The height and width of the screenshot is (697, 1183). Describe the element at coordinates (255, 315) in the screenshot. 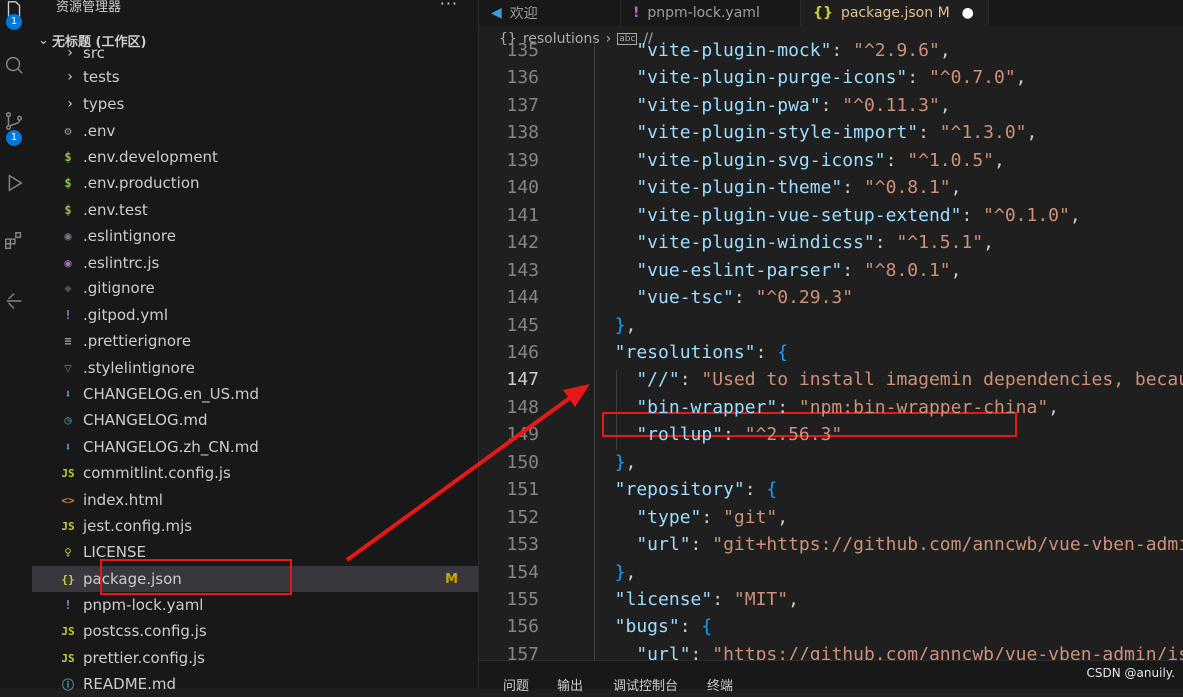

I see `tree-item: ! .gitpod.yml` at that location.